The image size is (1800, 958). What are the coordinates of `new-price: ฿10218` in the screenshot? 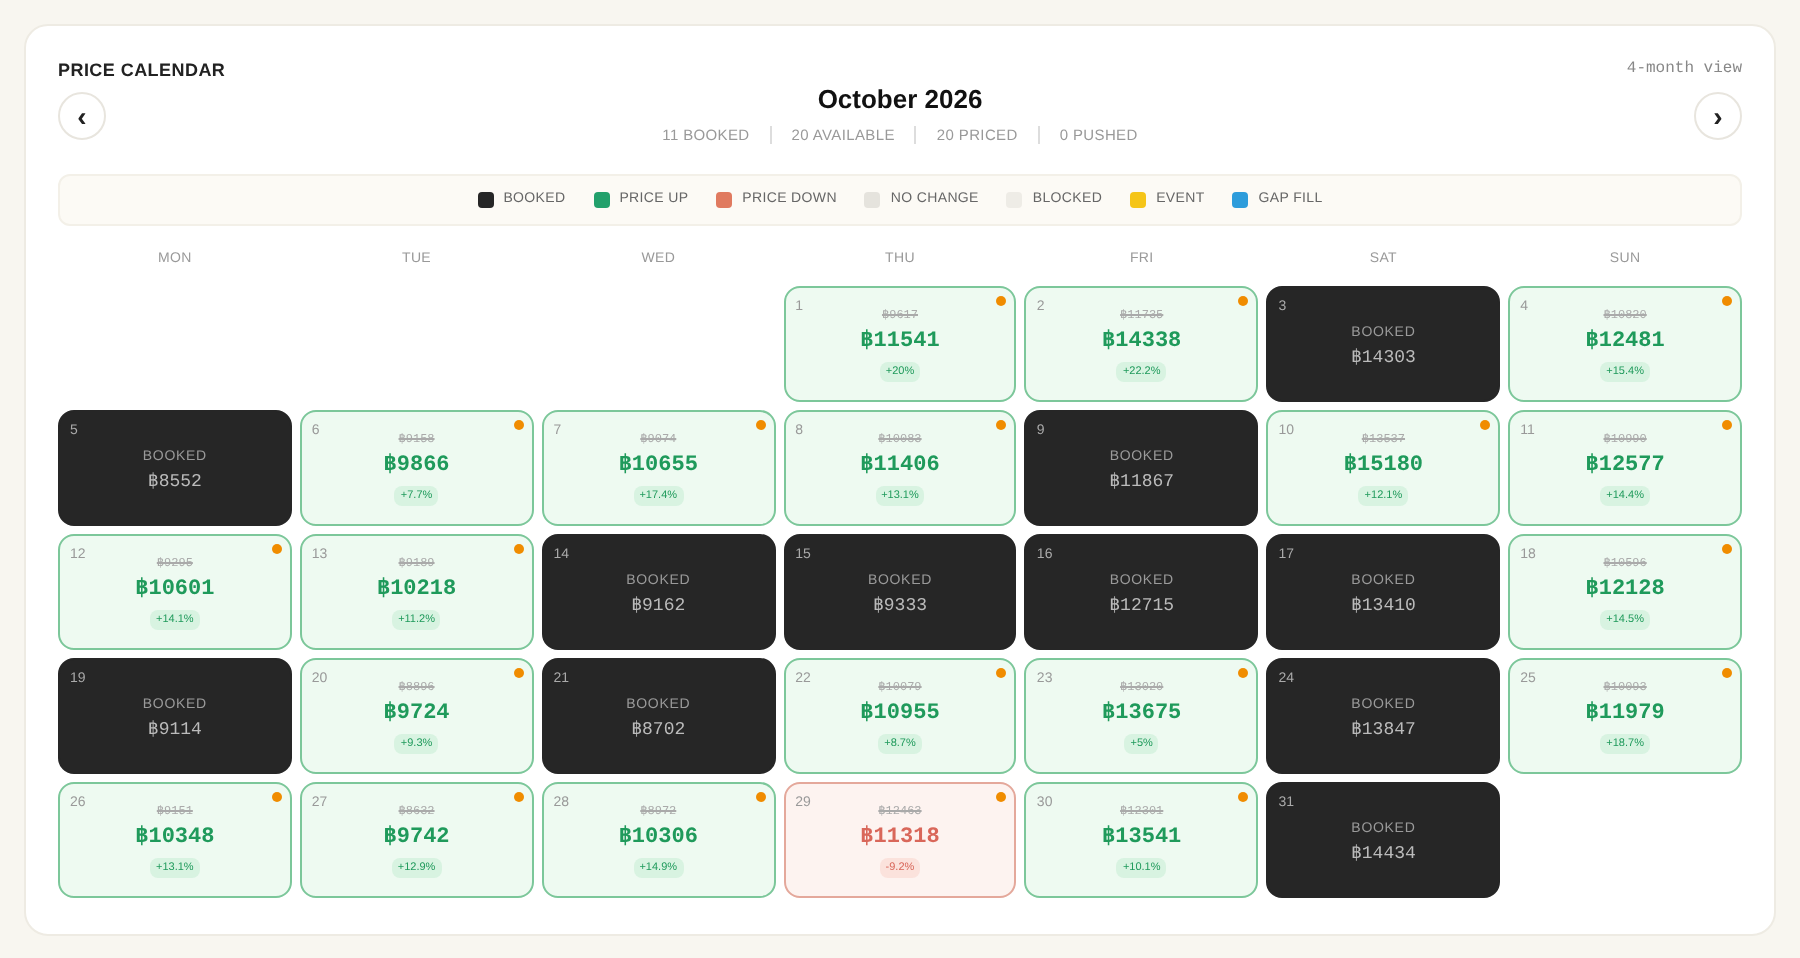 It's located at (416, 590).